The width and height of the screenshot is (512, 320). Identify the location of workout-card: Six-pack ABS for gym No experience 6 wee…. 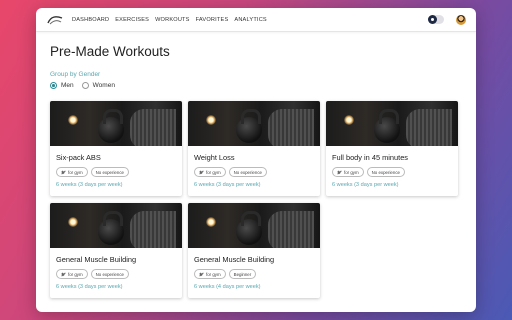
(116, 148).